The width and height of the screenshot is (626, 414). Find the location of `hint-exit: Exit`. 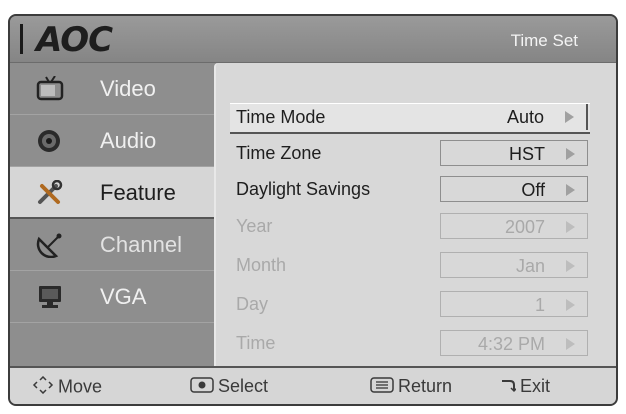

hint-exit: Exit is located at coordinates (525, 387).